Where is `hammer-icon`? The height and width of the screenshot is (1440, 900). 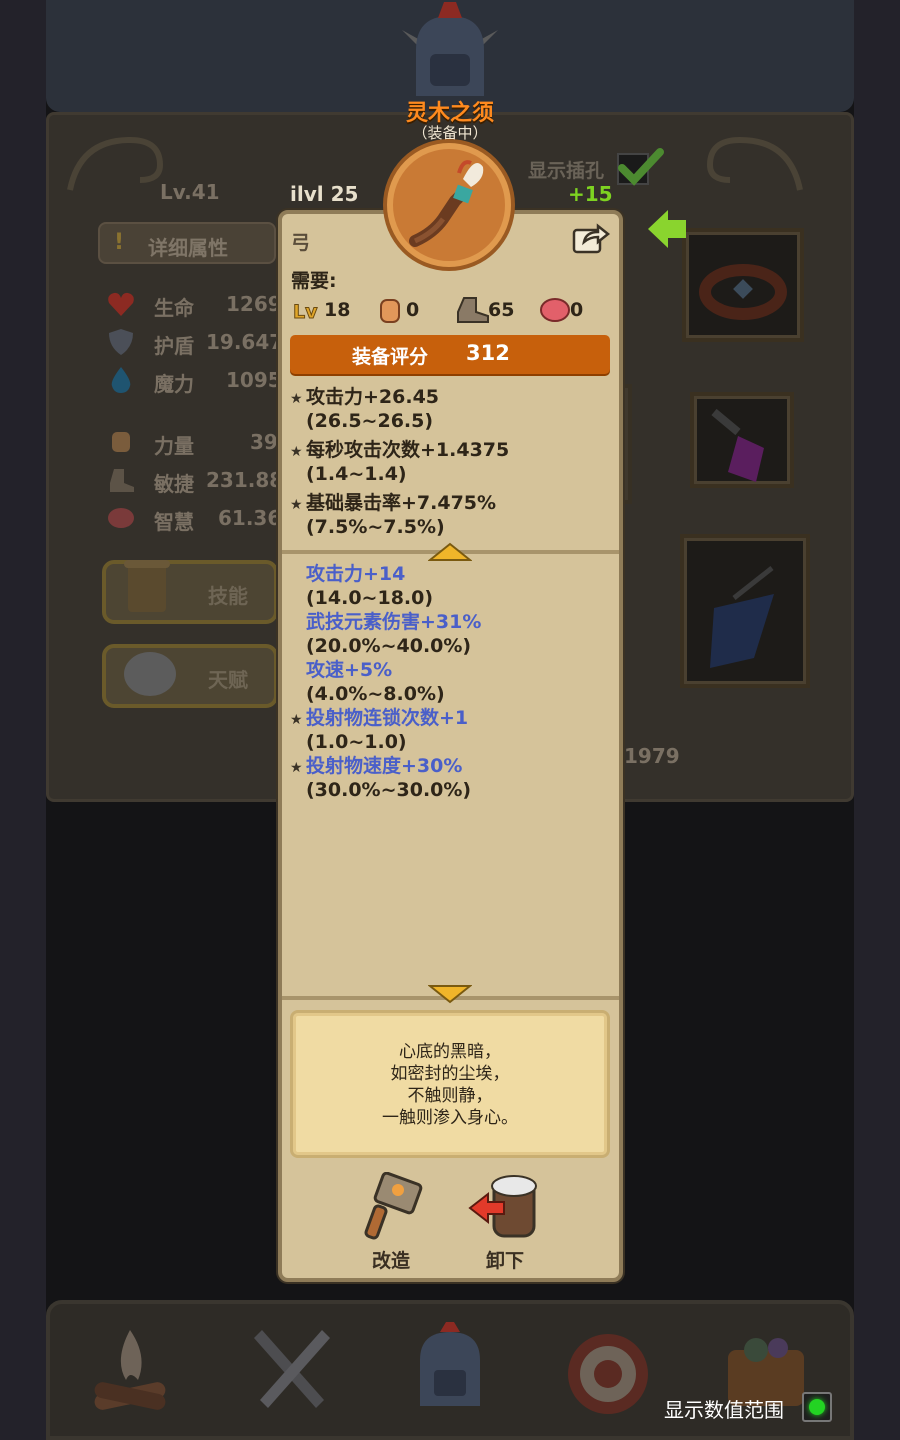 hammer-icon is located at coordinates (393, 1205).